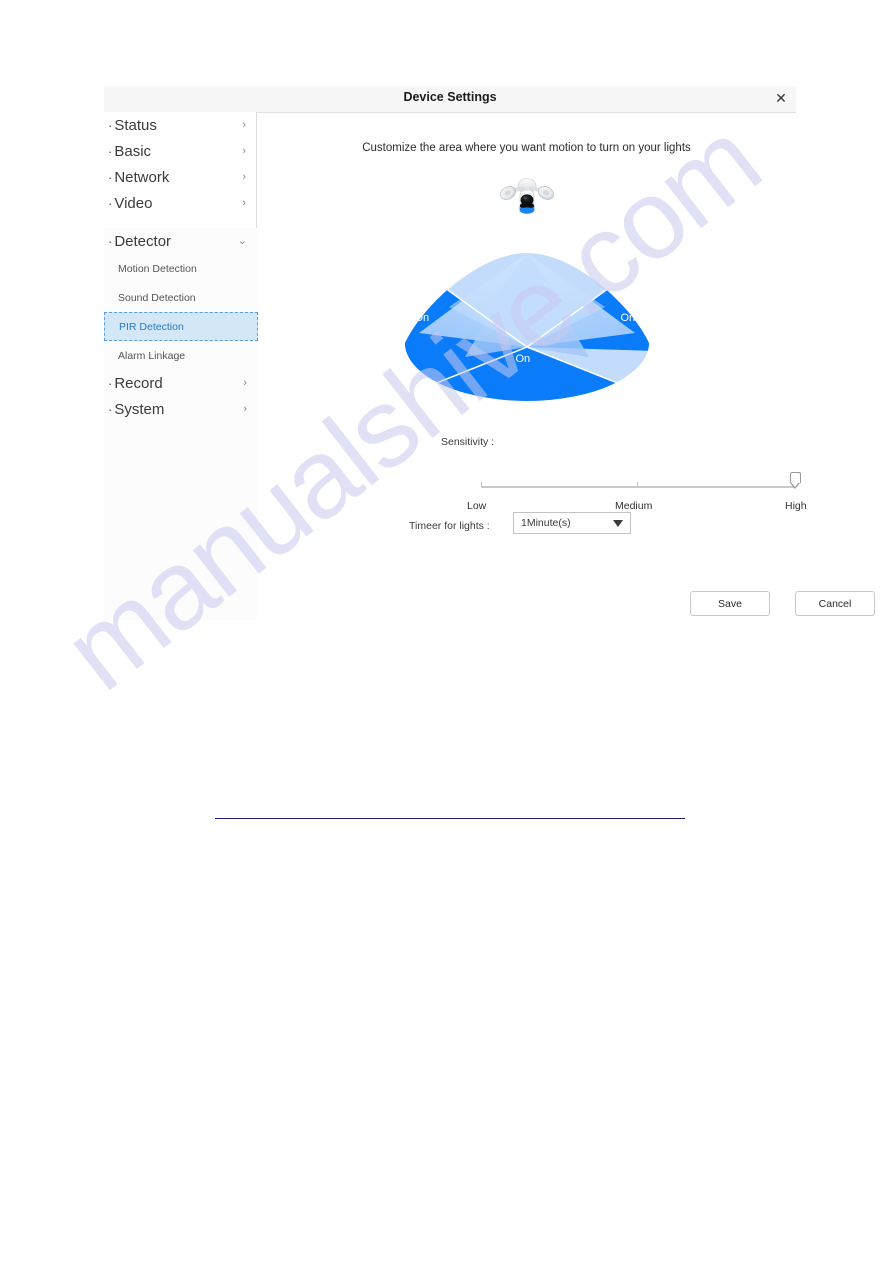 Image resolution: width=893 pixels, height=1263 pixels. I want to click on sidebar-item-alarm-linkage: Alarm Linkage, so click(180, 355).